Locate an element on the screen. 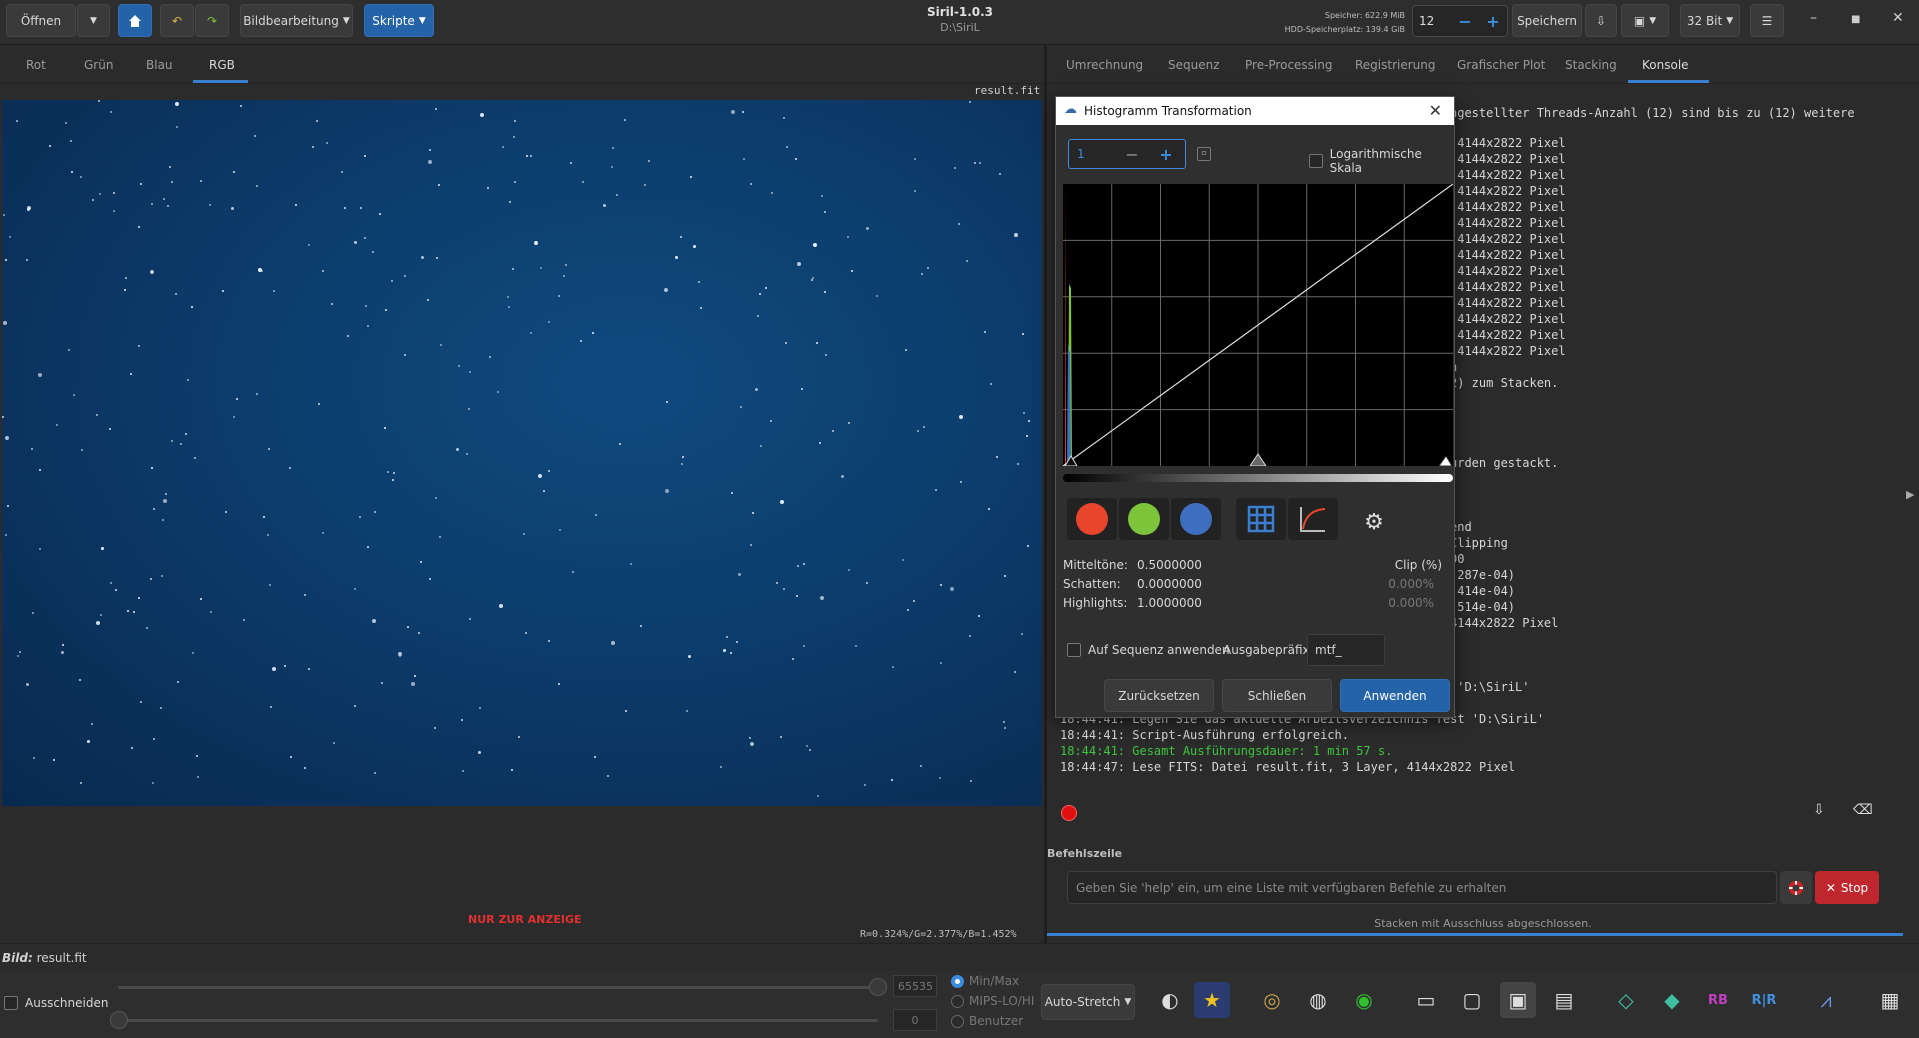  radio-user: Benutzer is located at coordinates (987, 1021).